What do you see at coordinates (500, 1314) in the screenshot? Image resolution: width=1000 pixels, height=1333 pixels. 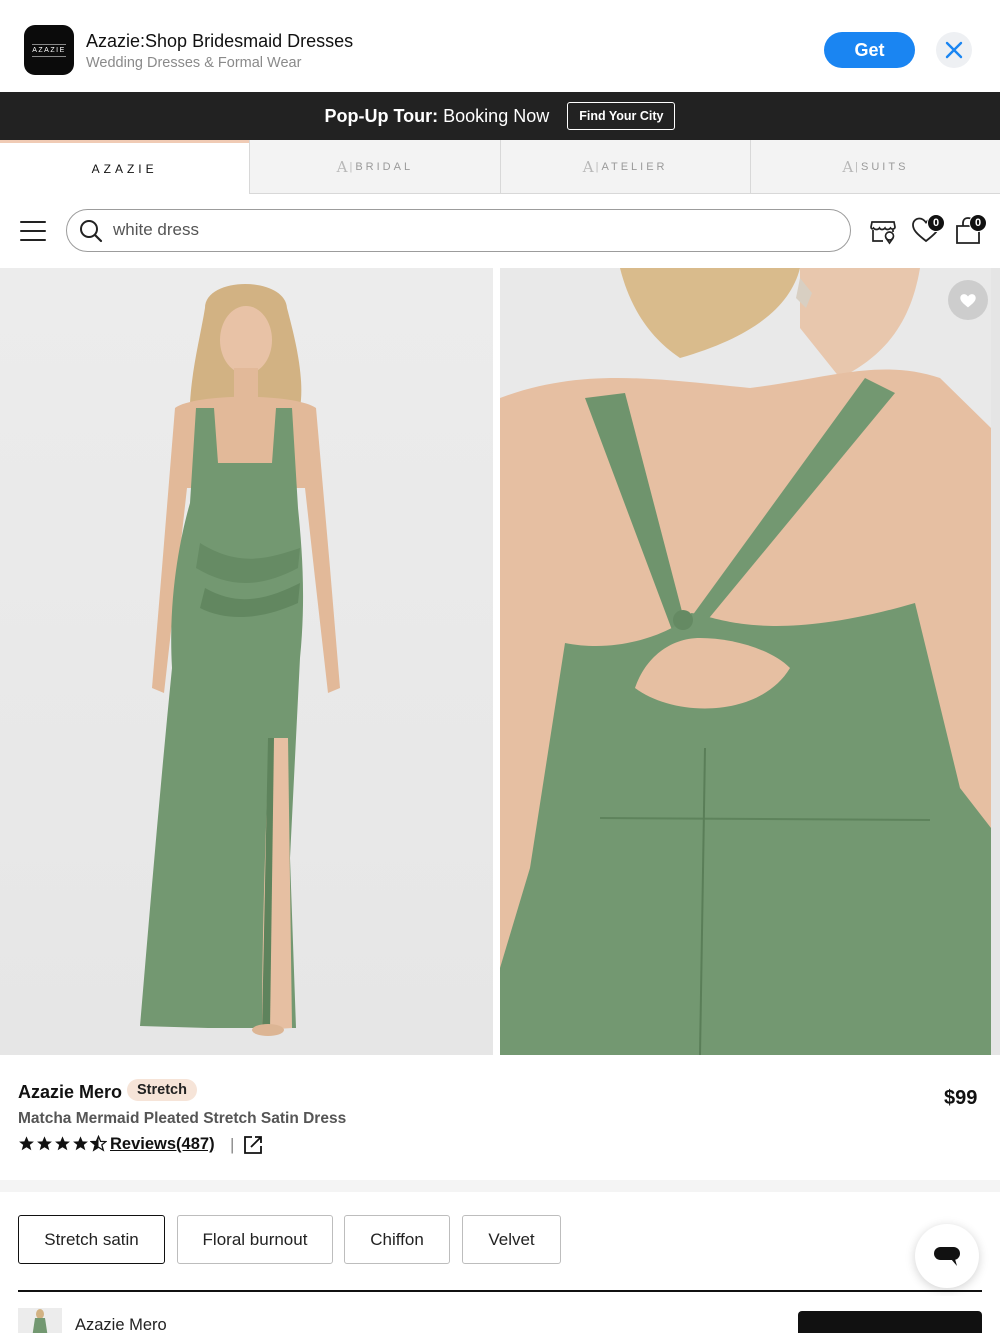 I see `sticky-purchase-bar: Azazie Mero` at bounding box center [500, 1314].